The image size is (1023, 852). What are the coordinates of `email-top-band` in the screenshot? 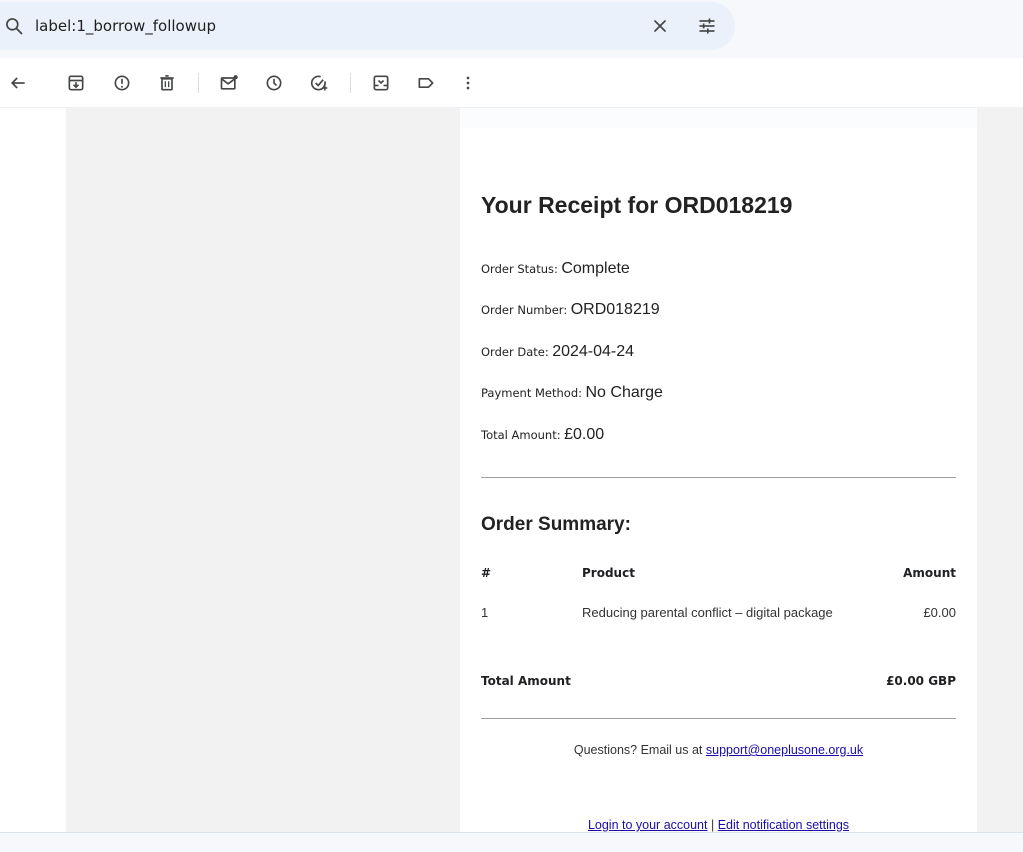 It's located at (718, 118).